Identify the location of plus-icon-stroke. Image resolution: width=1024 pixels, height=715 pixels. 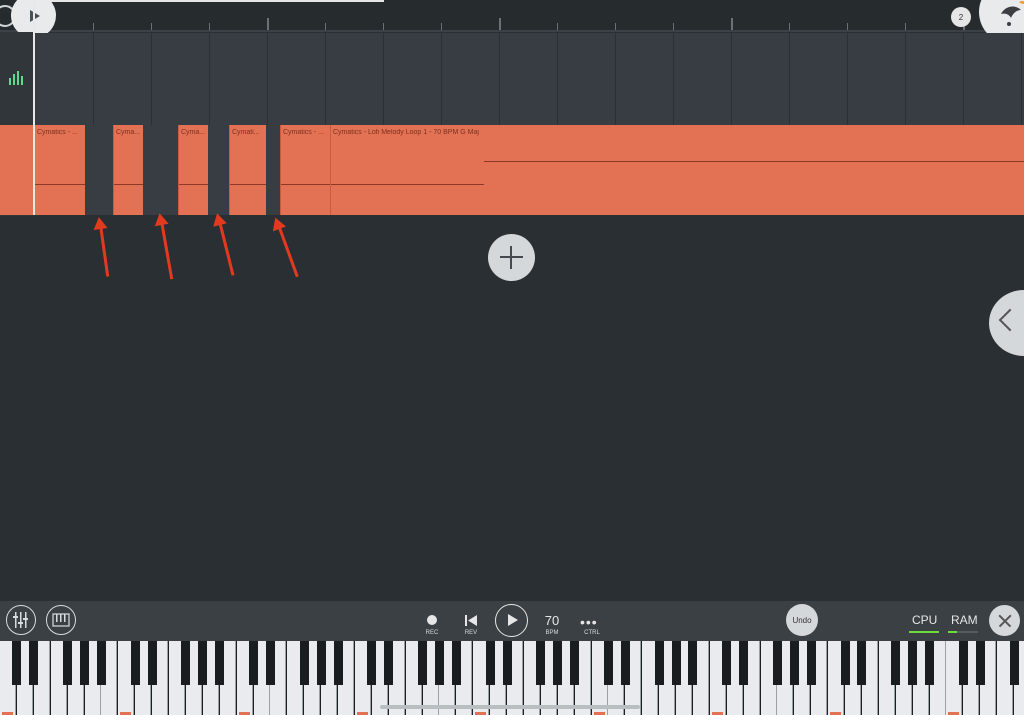
(511, 257).